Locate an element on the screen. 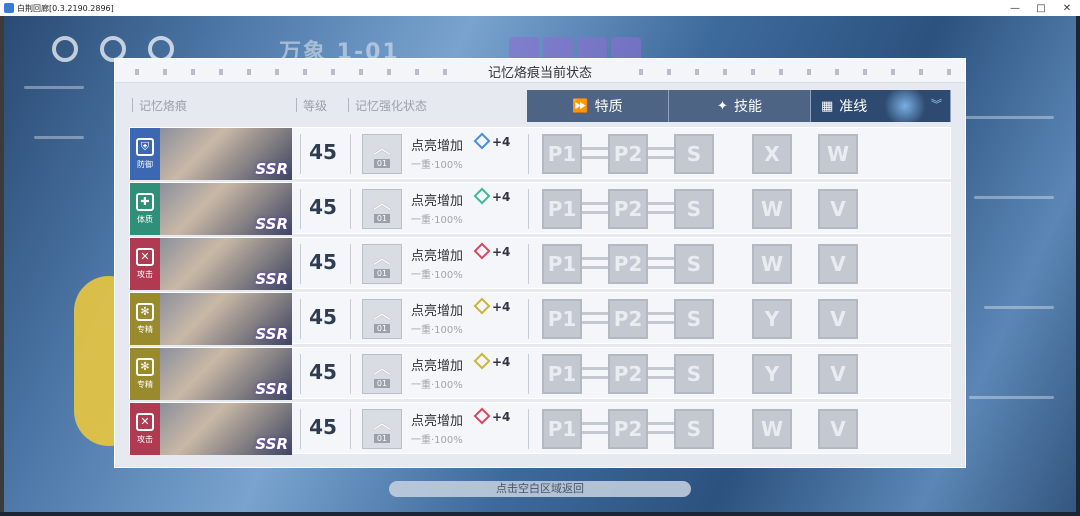 This screenshot has width=1080, height=516. close-button: ✕ is located at coordinates (1067, 8).